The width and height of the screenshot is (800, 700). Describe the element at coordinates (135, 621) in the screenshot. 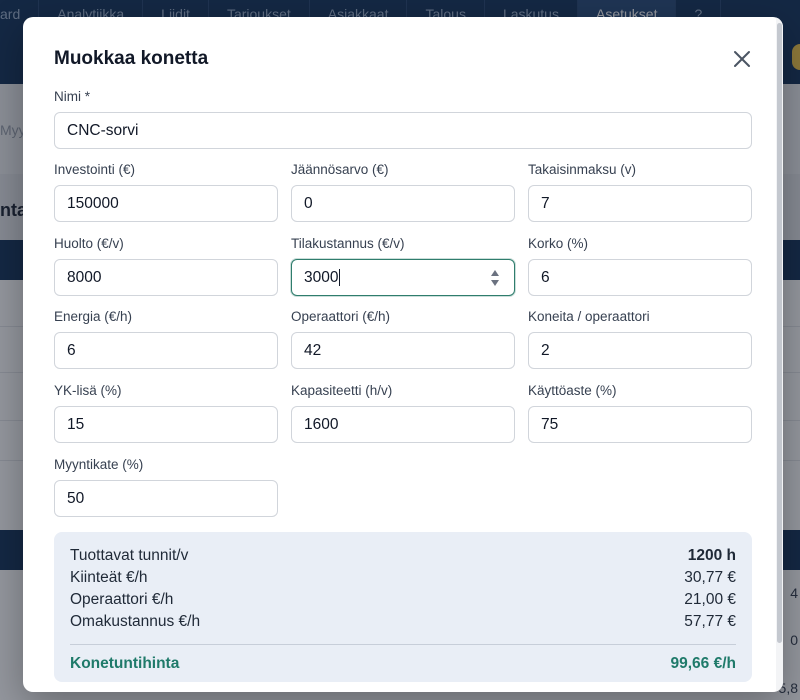

I see `summary-label: Omakustannus €/h` at that location.